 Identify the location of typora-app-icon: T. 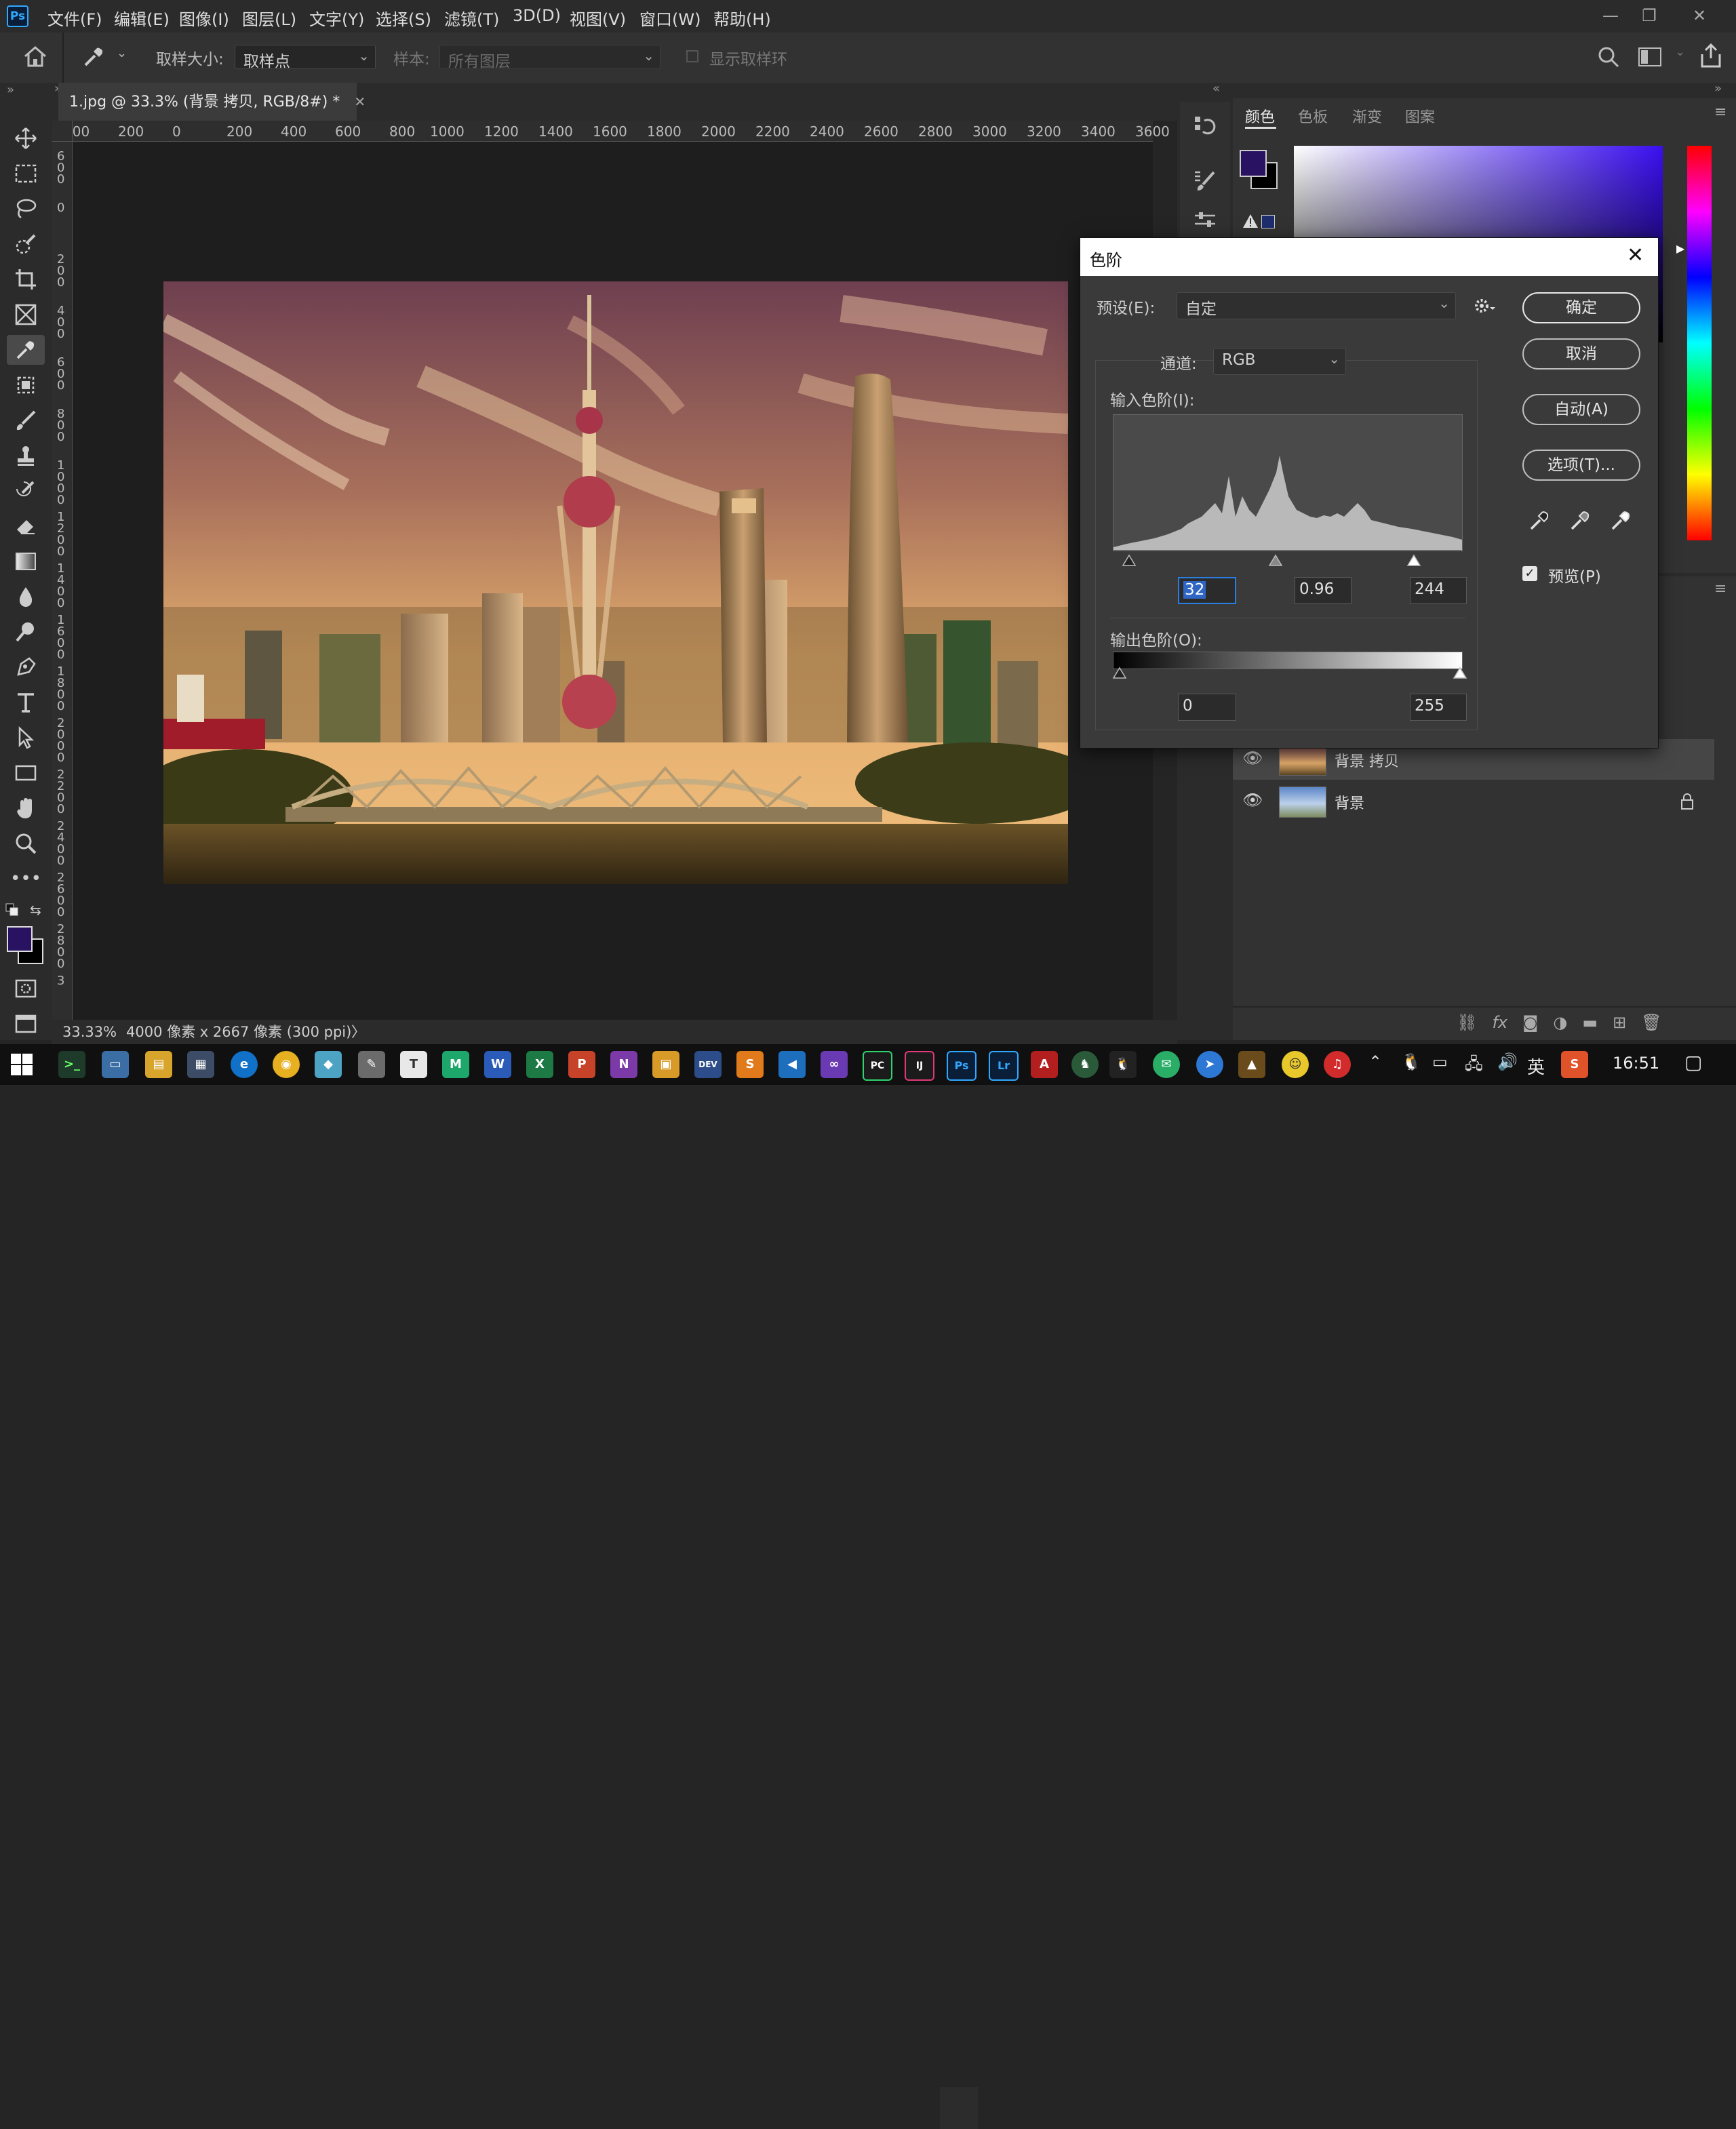
(414, 1064).